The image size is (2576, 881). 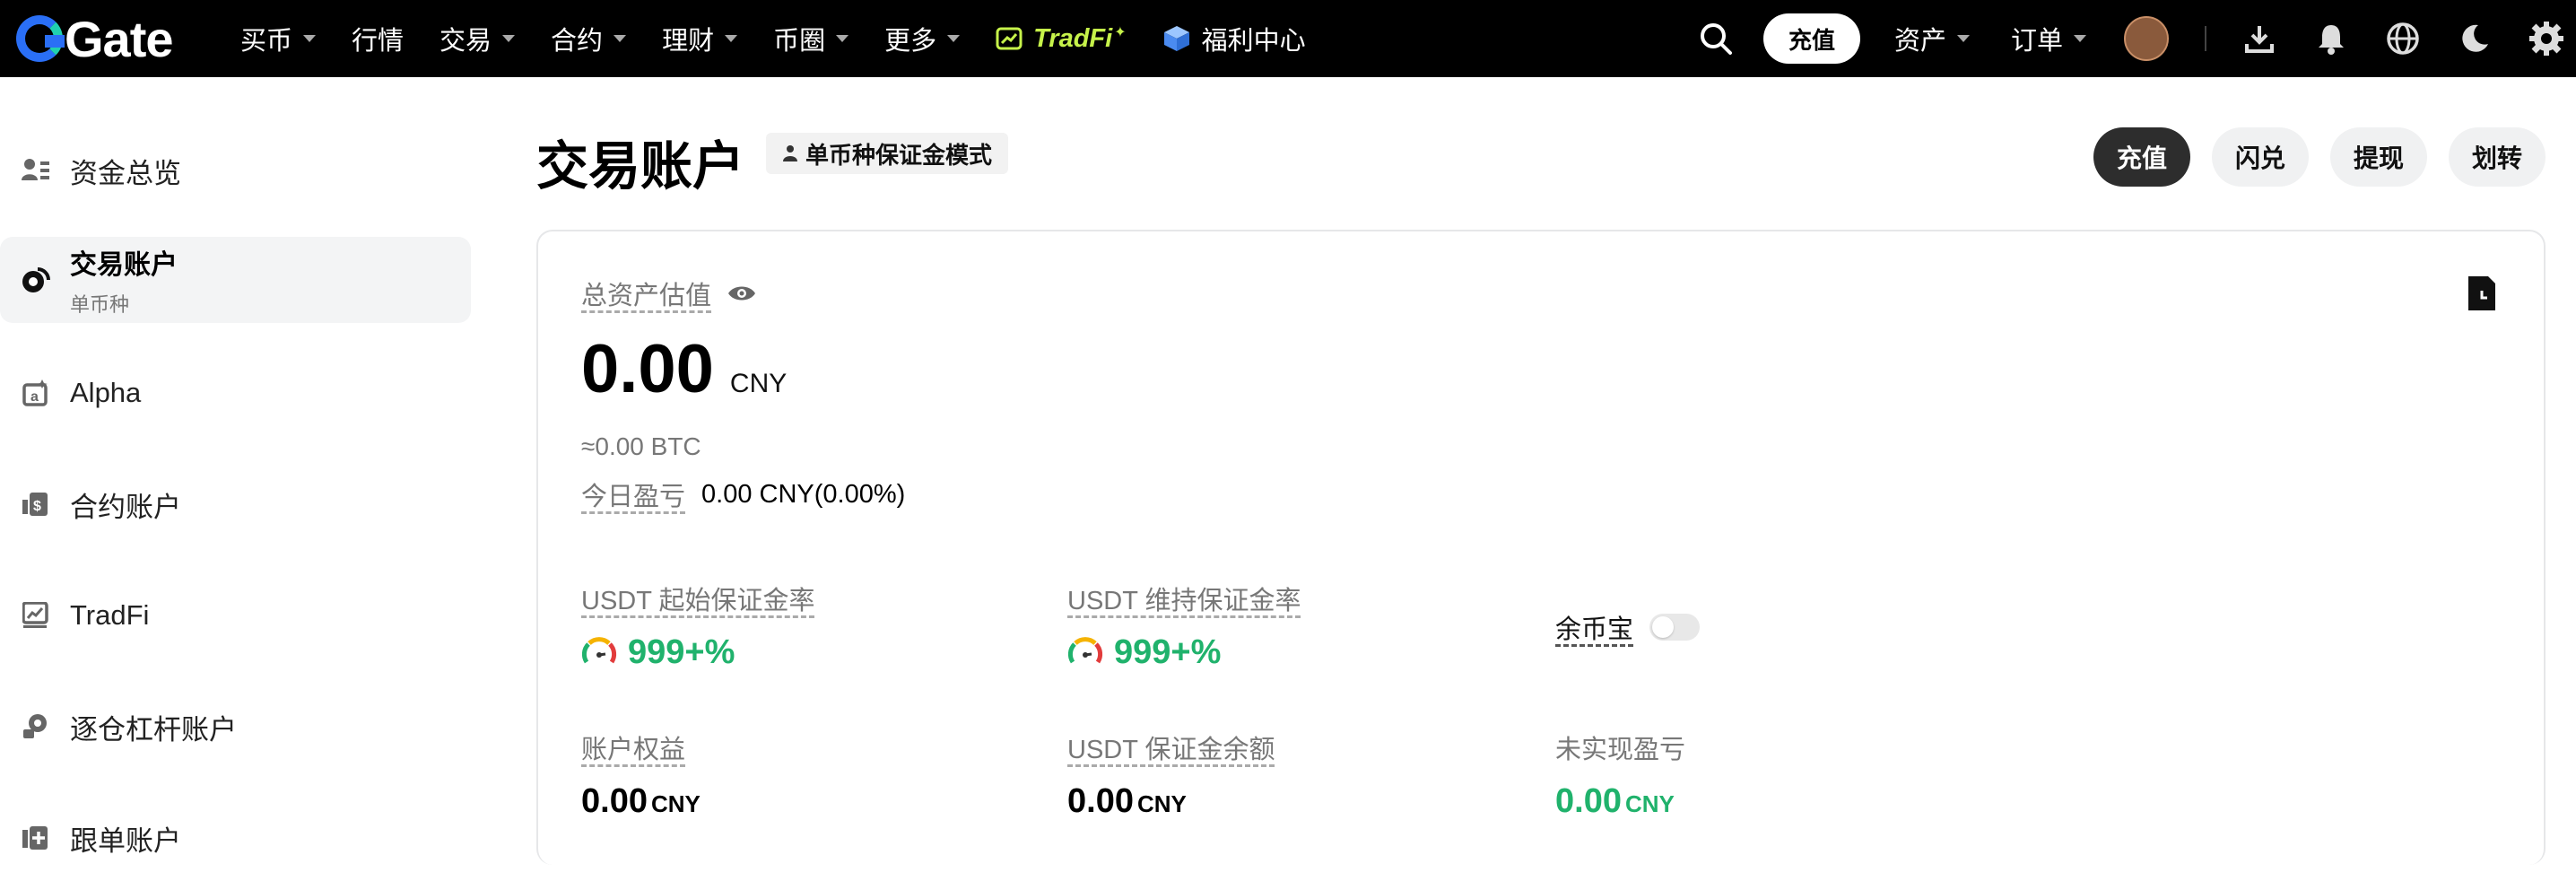 What do you see at coordinates (2260, 157) in the screenshot?
I see `convert-button: 闪兑` at bounding box center [2260, 157].